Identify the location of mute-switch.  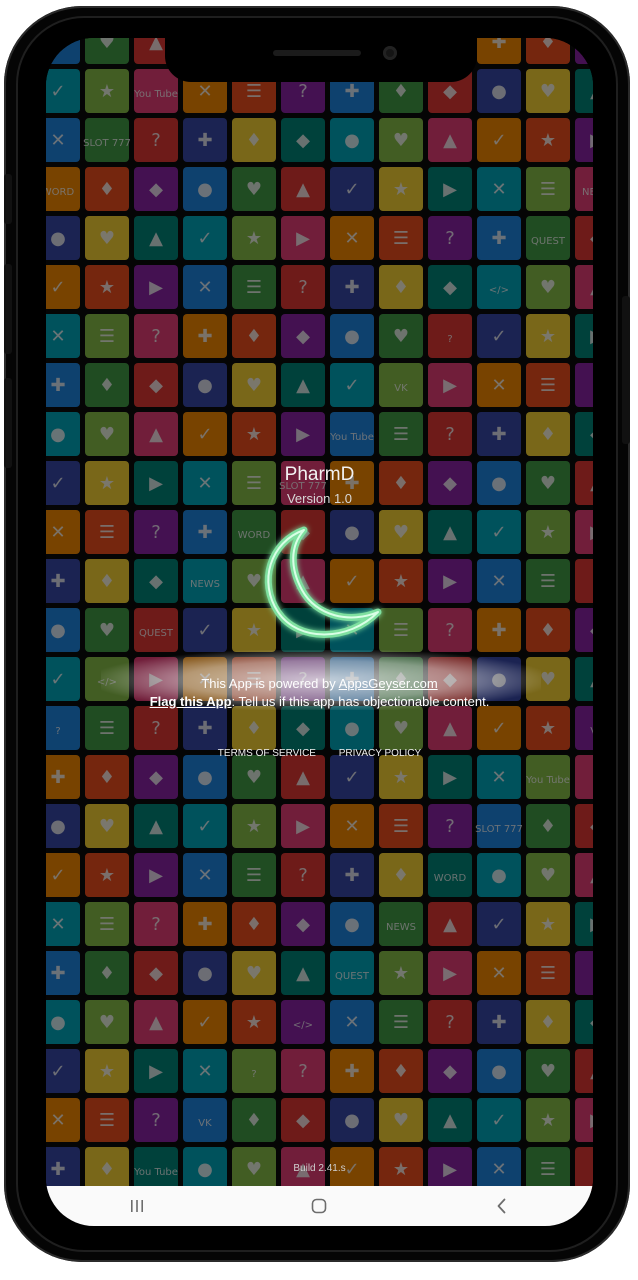
(8, 199).